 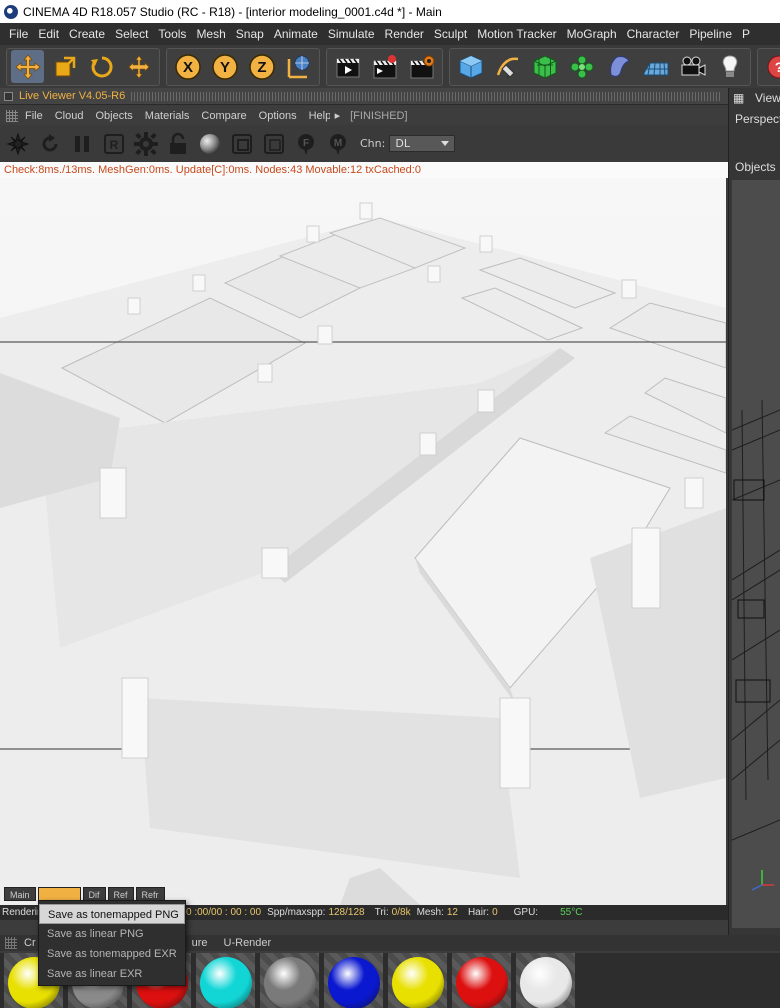 I want to click on render-settings-icon, so click(x=421, y=66).